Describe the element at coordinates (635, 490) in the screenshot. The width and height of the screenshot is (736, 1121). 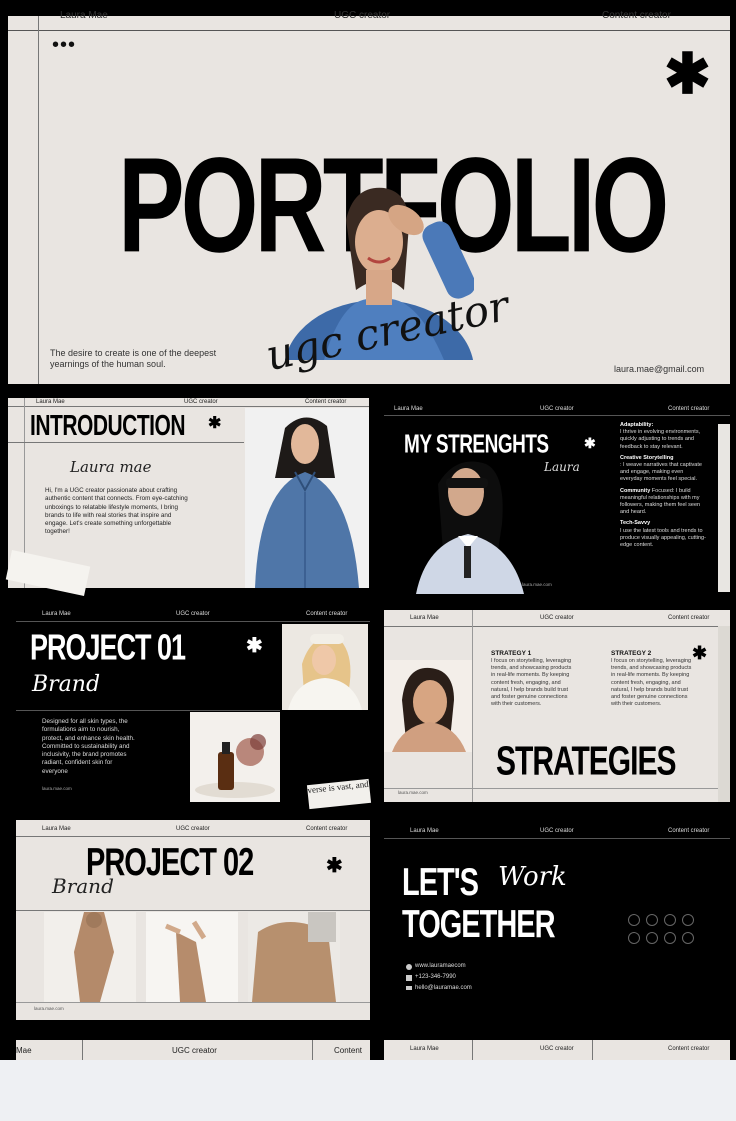
I see `strength-name: Community` at that location.